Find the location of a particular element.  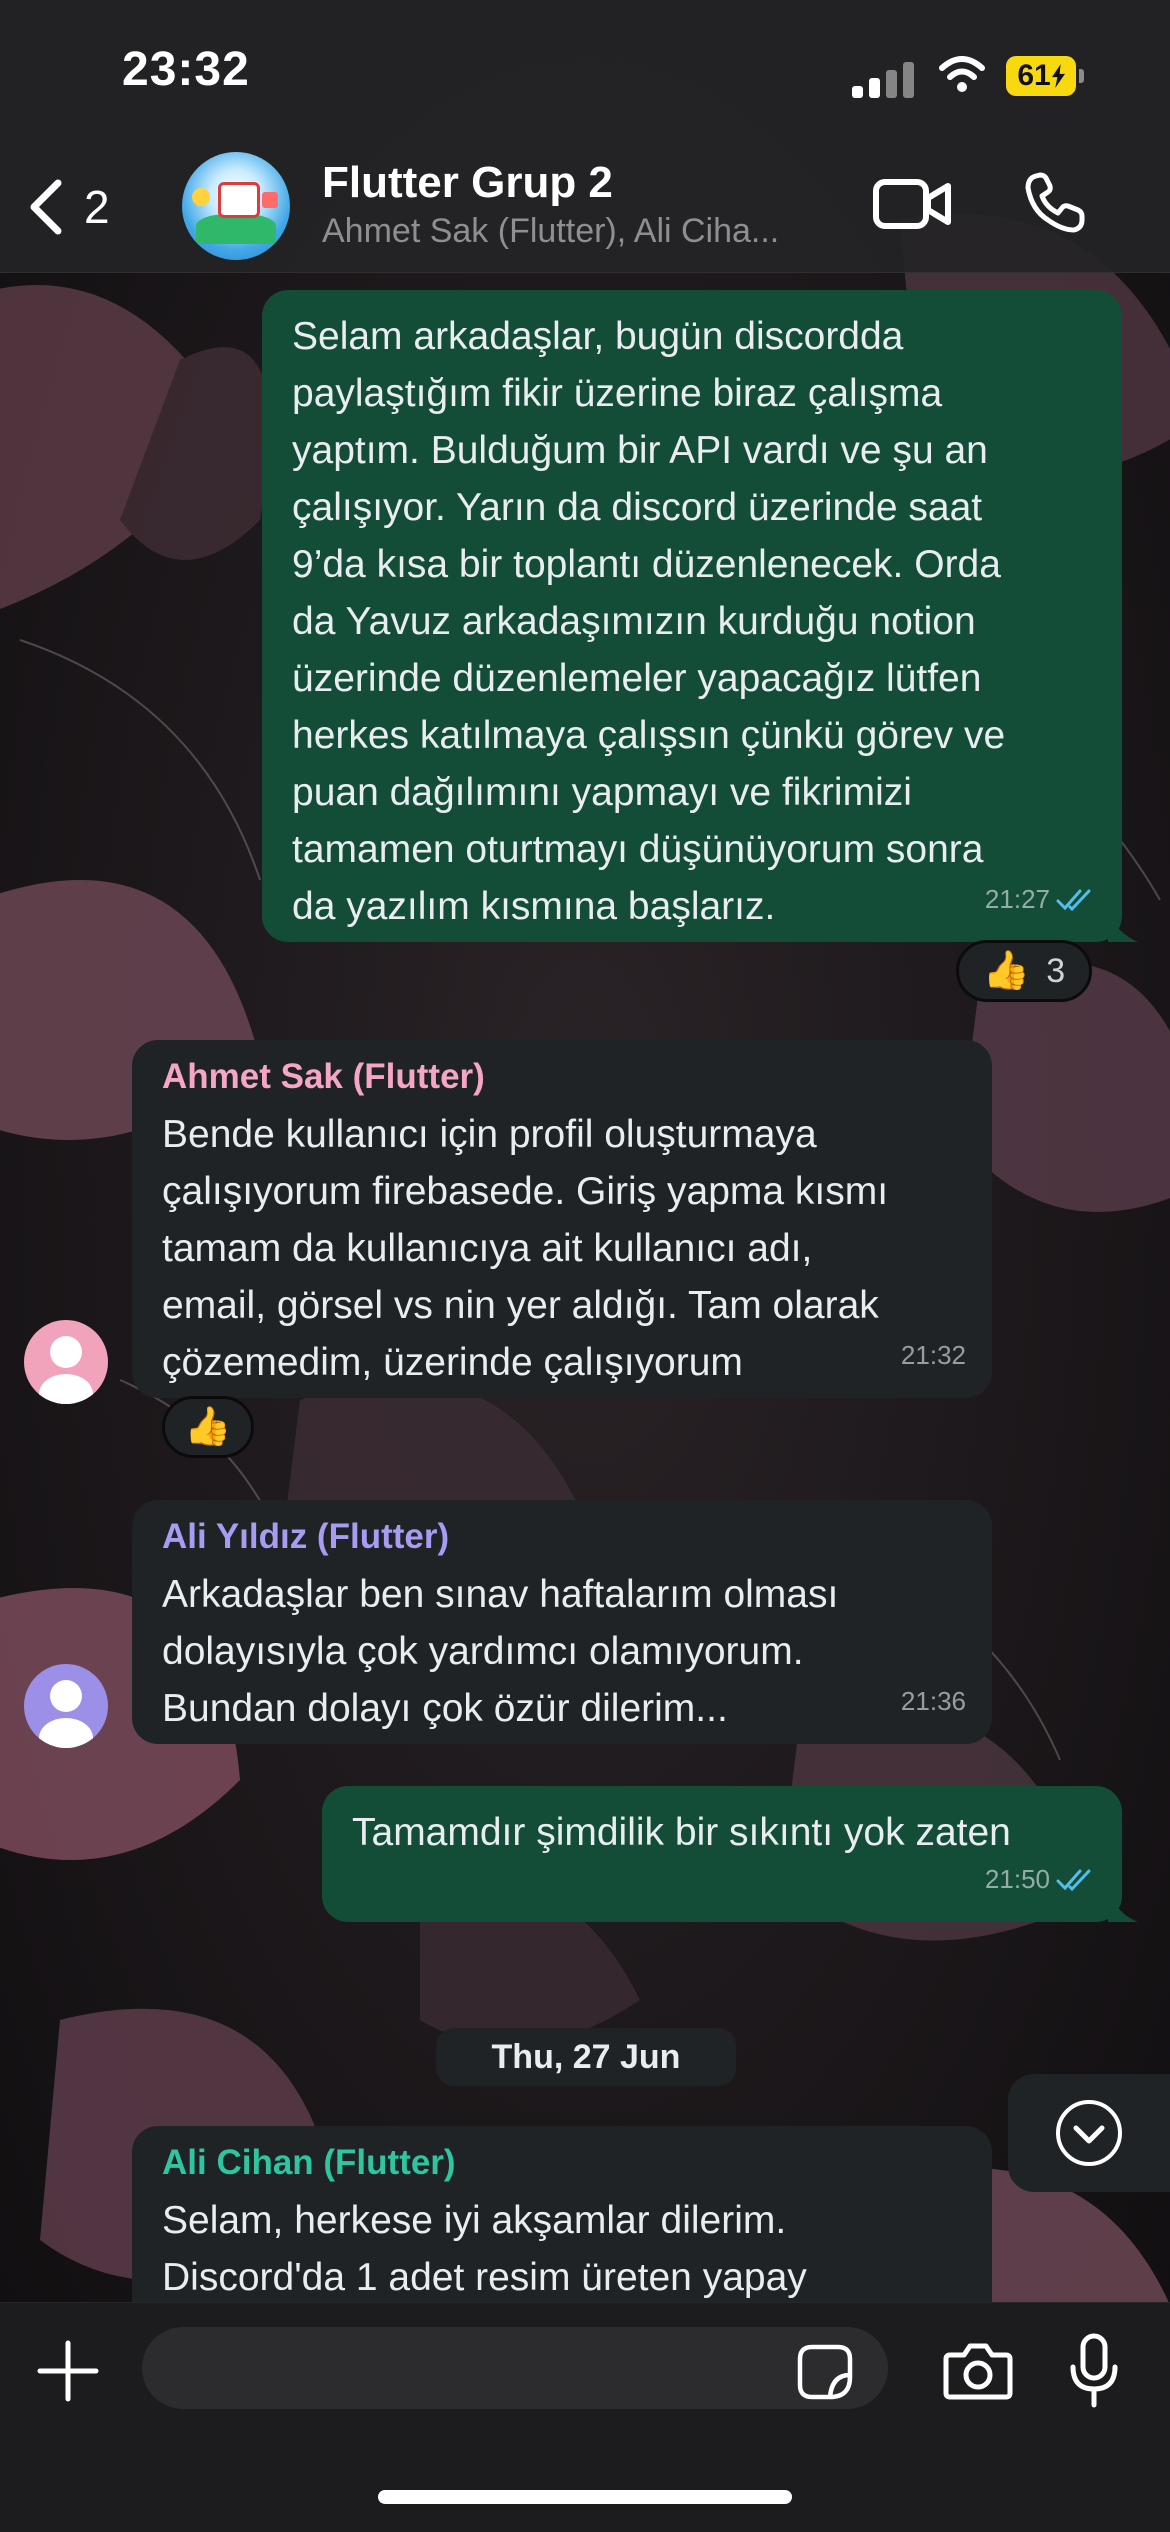

message-time: 21:36 is located at coordinates (933, 1701).